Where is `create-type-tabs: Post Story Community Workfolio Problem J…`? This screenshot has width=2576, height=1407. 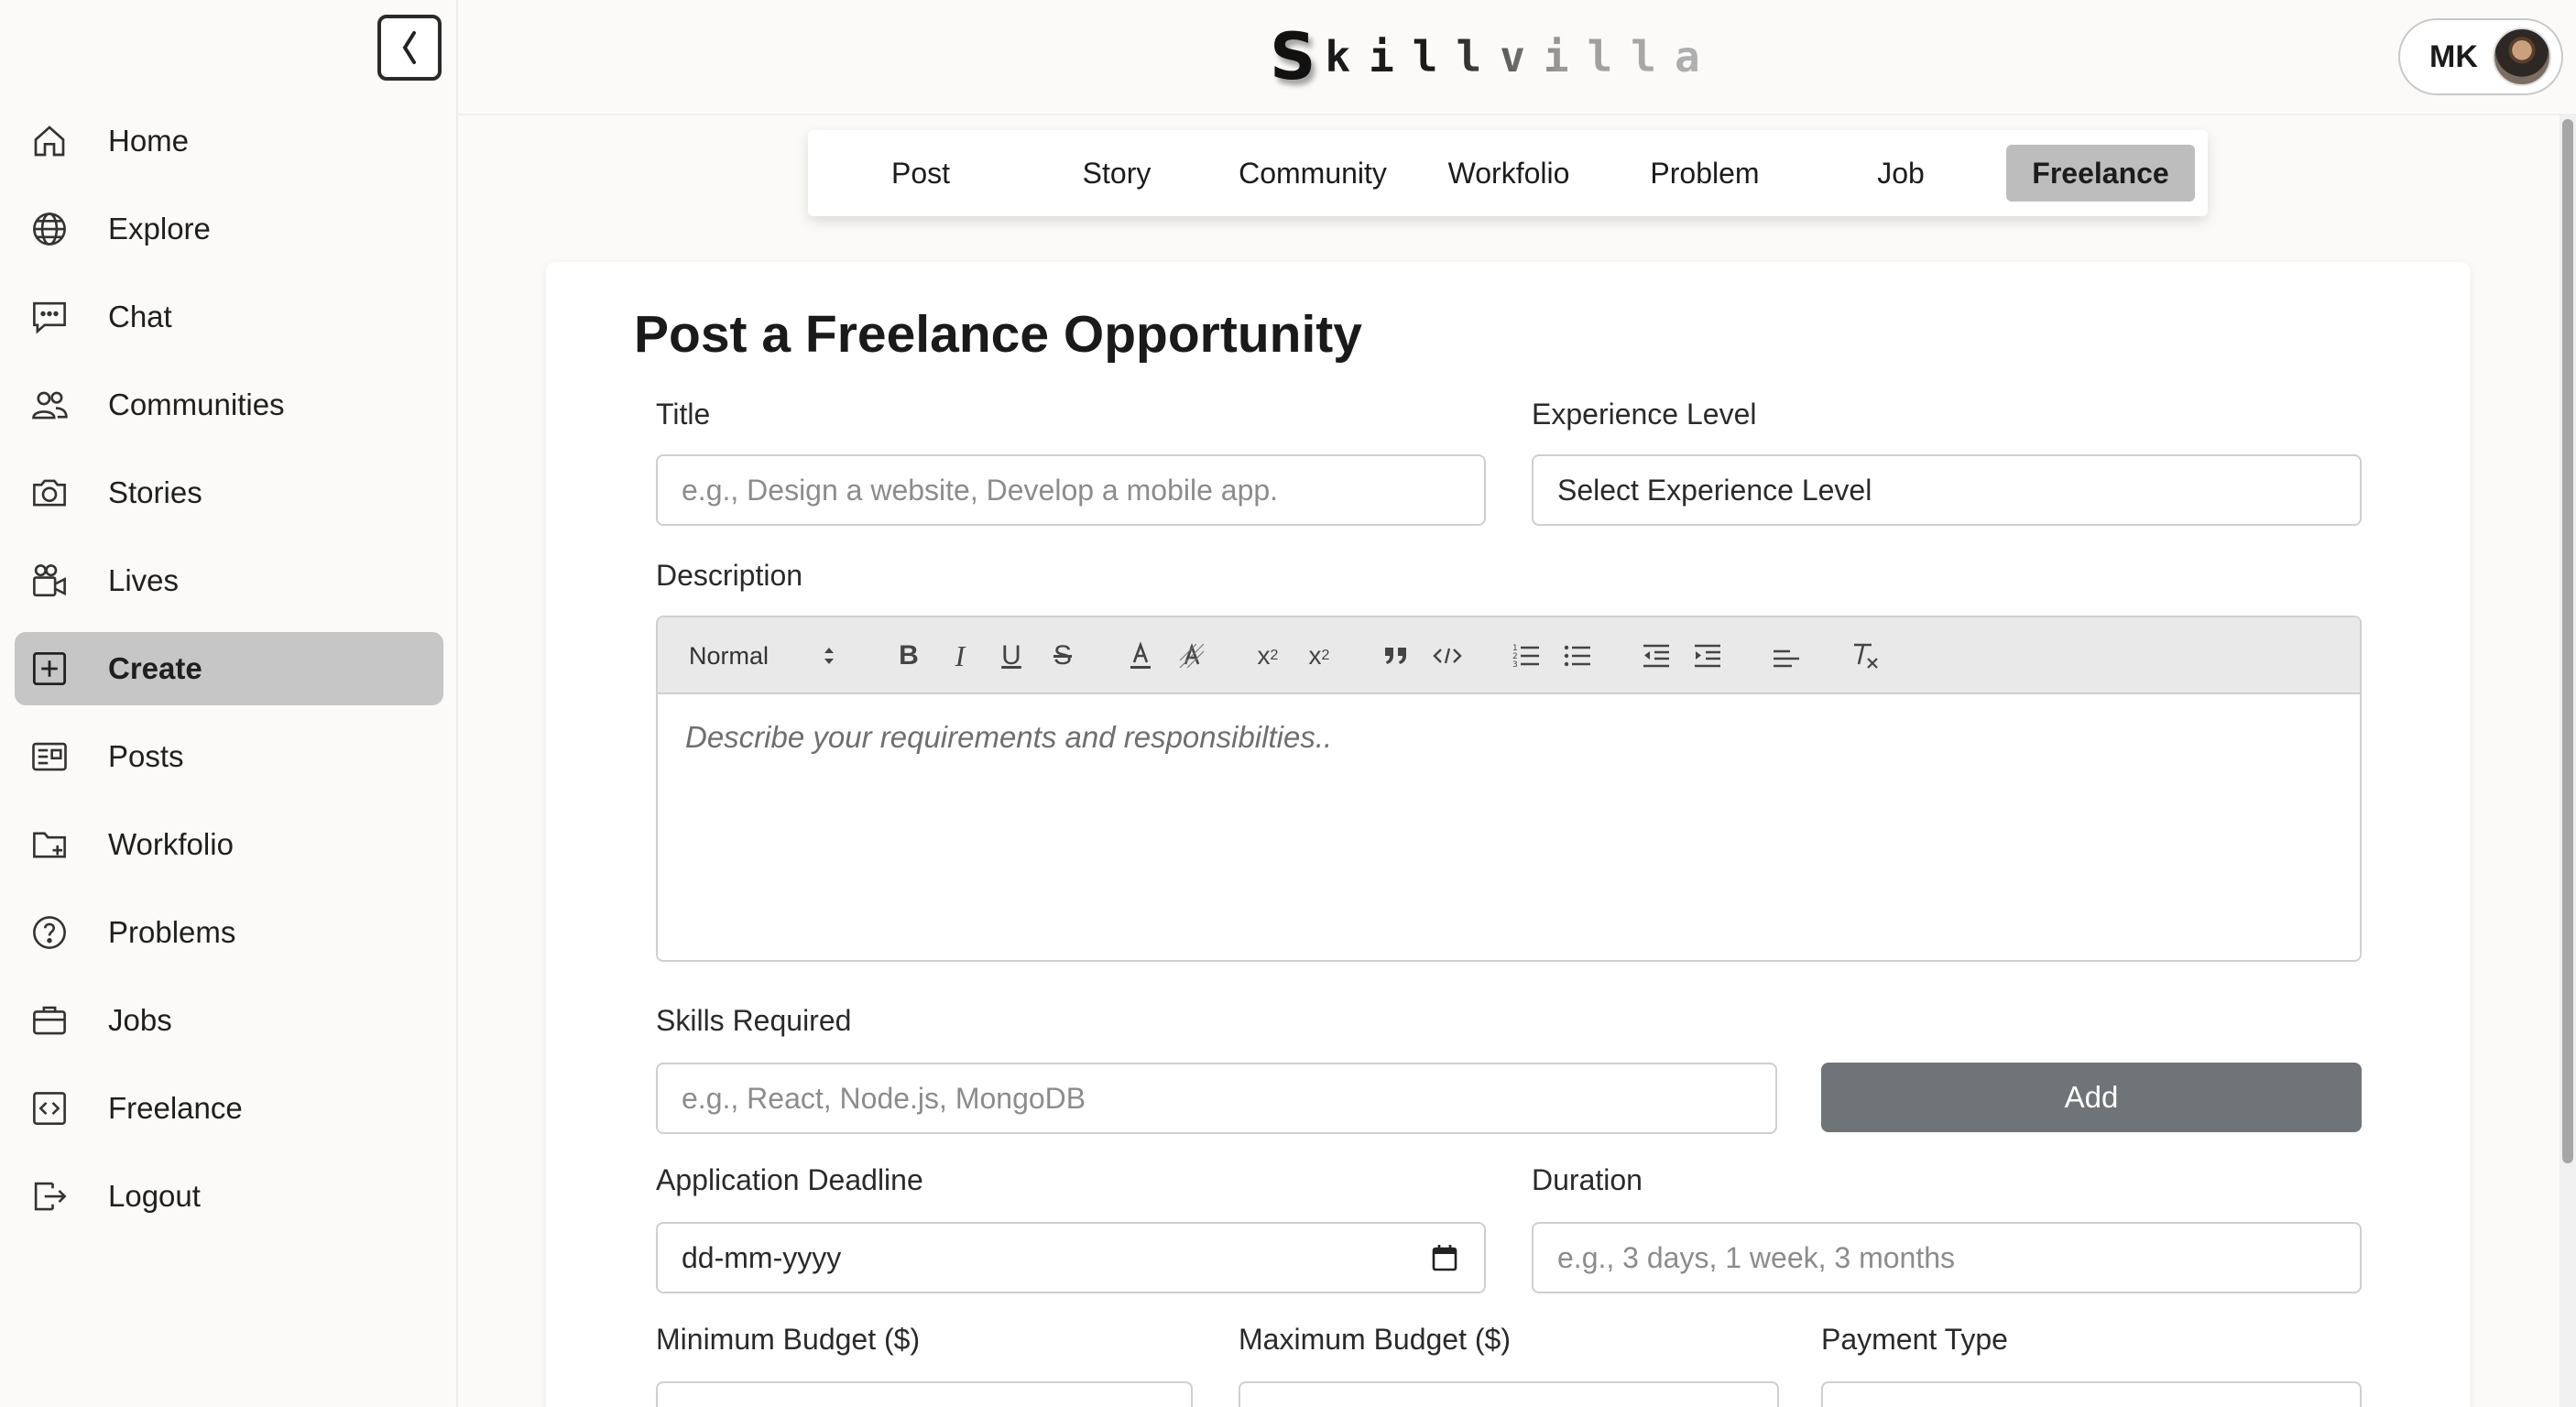
create-type-tabs: Post Story Community Workfolio Problem J… is located at coordinates (1508, 173).